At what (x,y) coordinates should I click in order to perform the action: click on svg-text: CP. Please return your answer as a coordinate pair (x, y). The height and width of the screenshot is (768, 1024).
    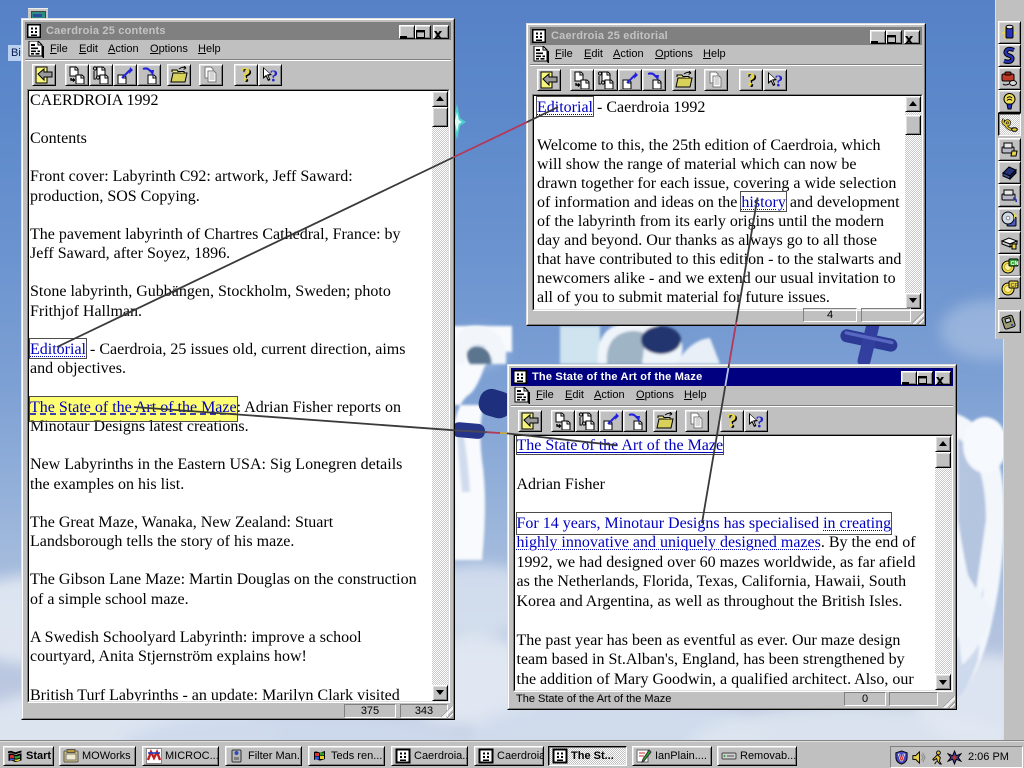
    Looking at the image, I should click on (1015, 286).